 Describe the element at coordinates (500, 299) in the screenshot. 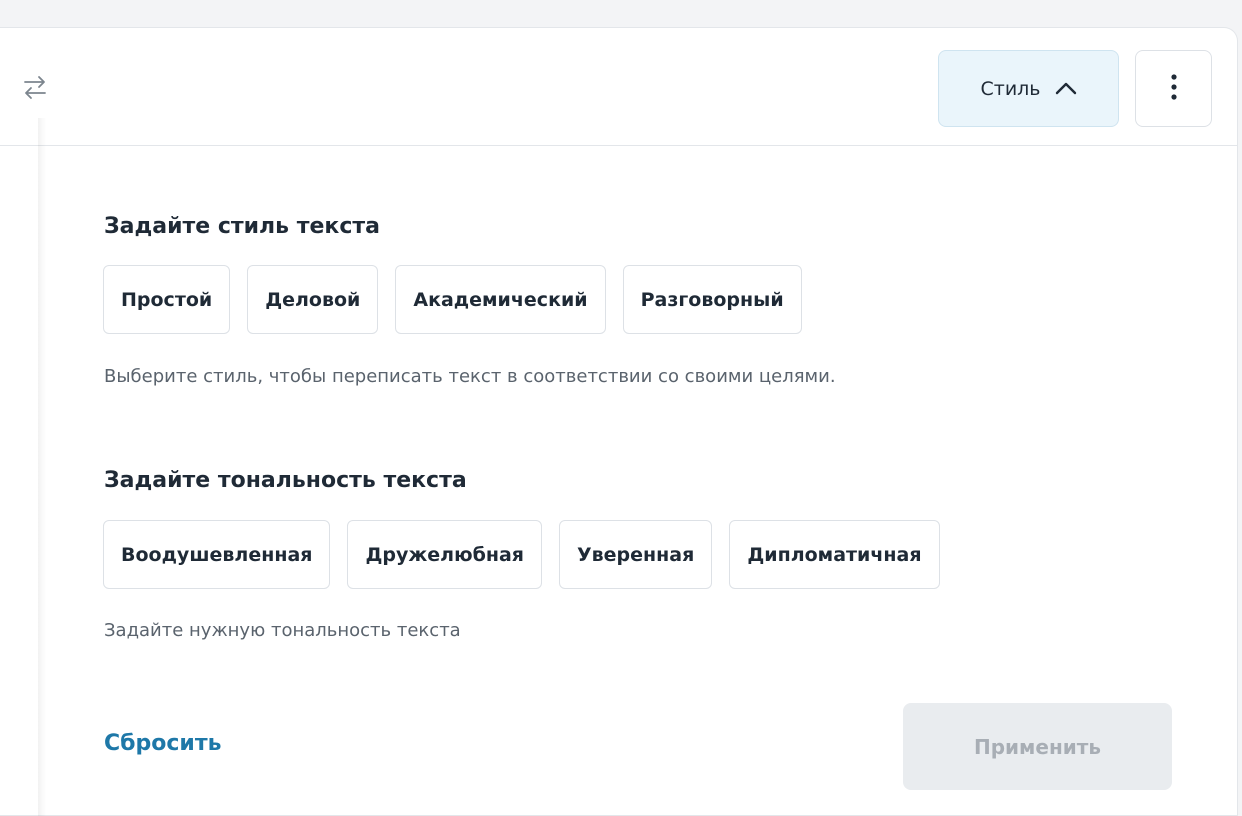

I see `style-option-academic: Академический` at that location.